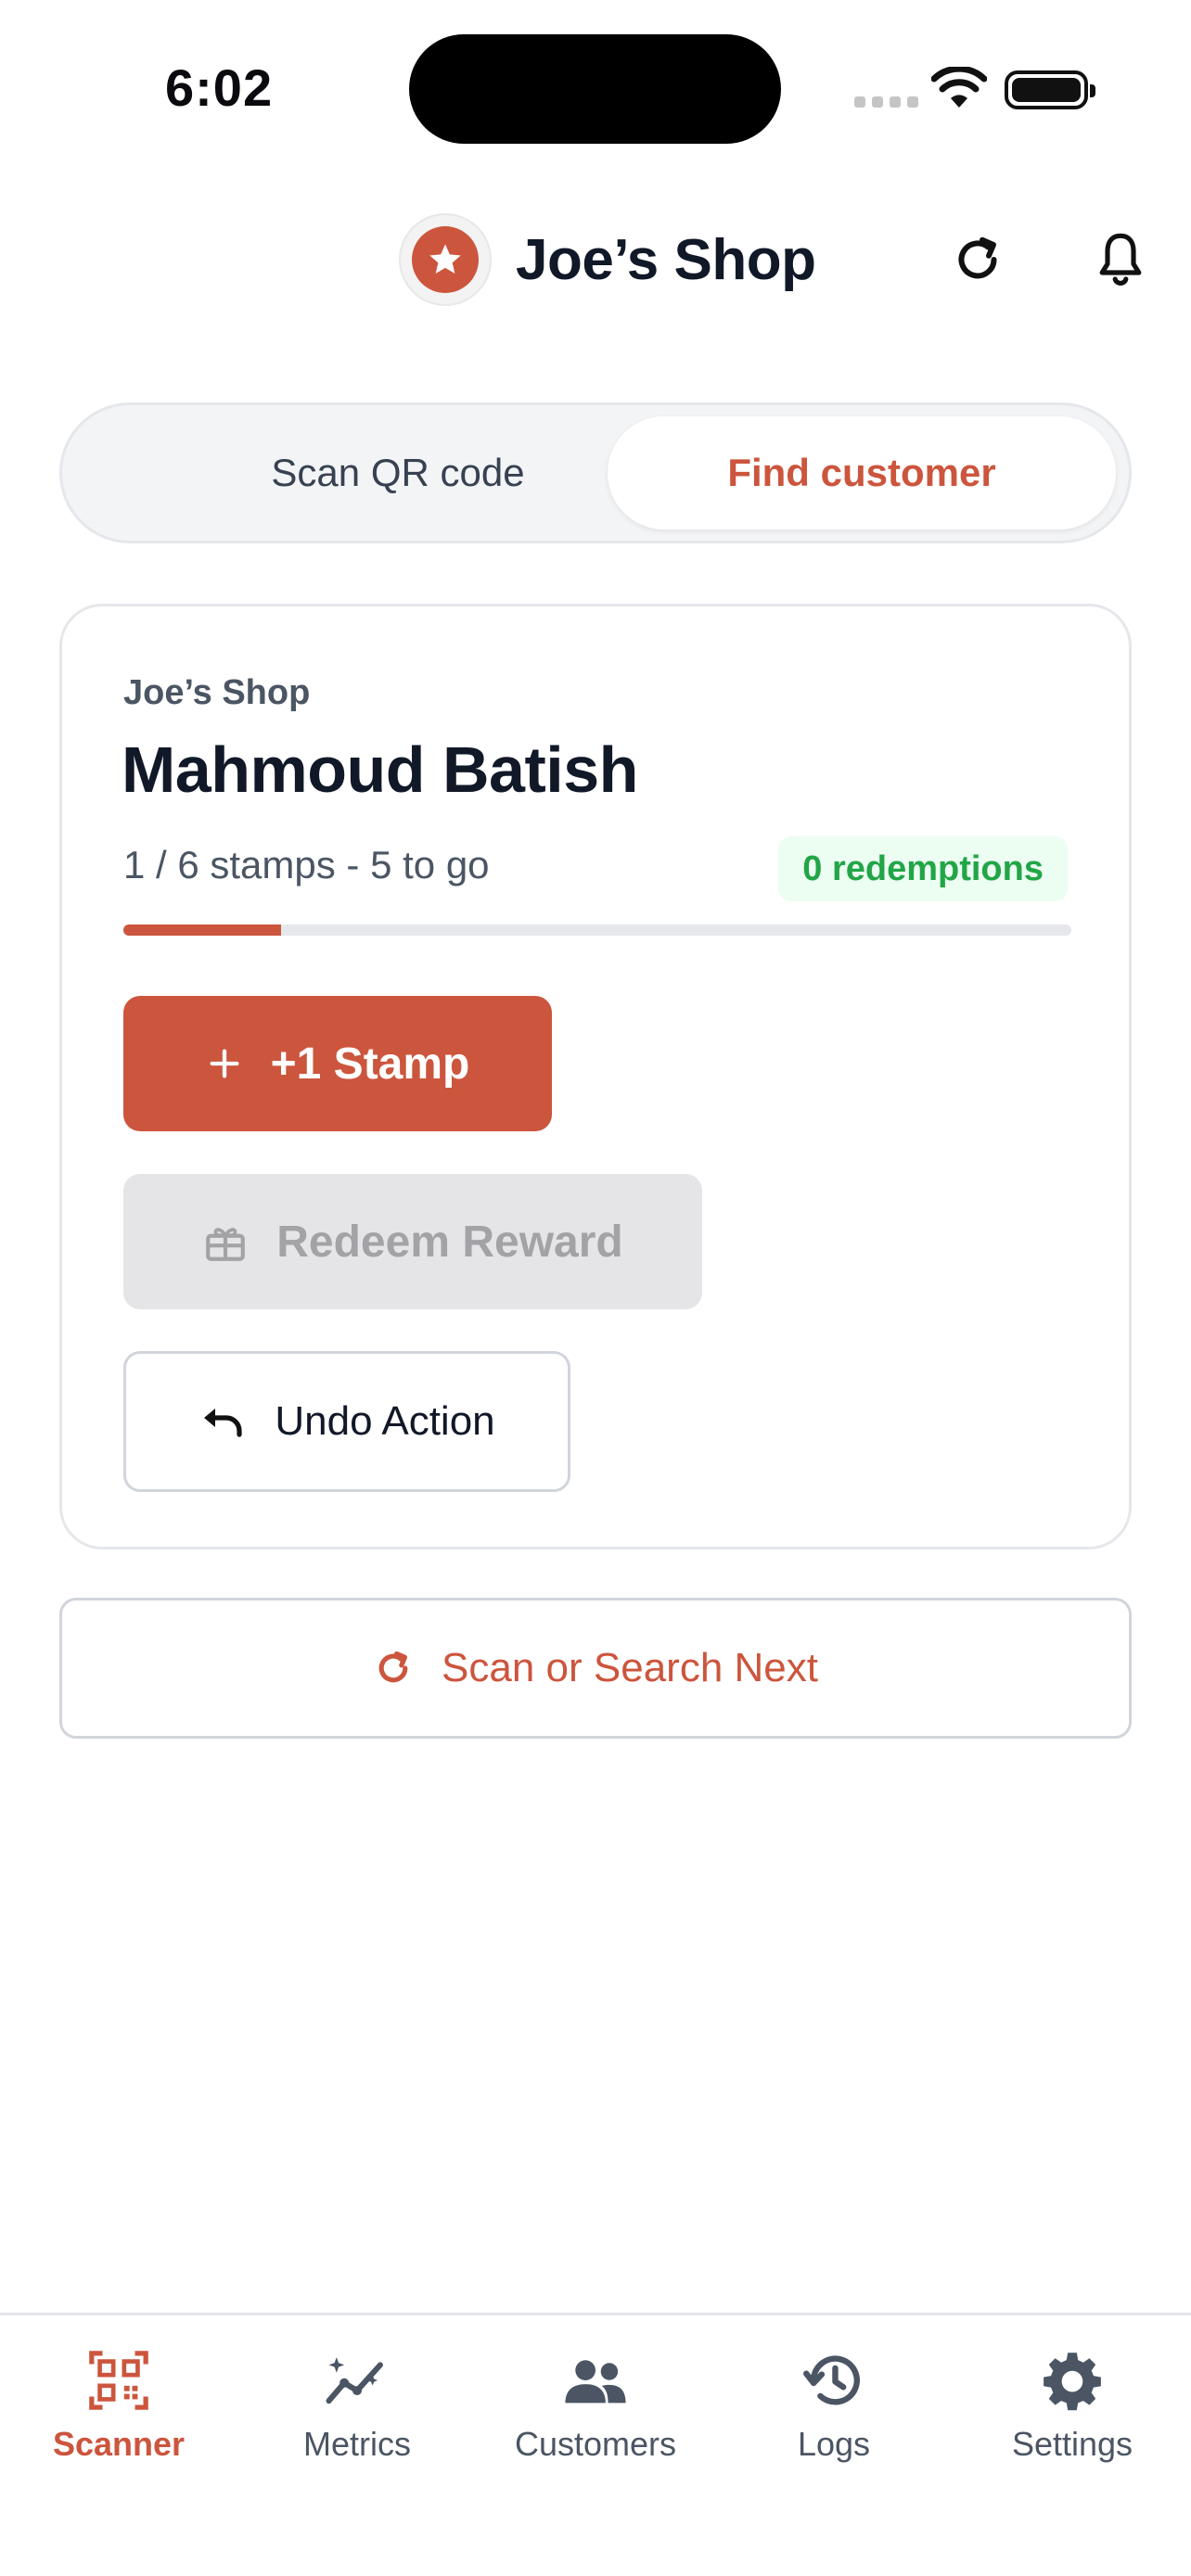 This screenshot has width=1191, height=2576. What do you see at coordinates (398, 472) in the screenshot?
I see `tab-scan-qr-code: Scan QR code` at bounding box center [398, 472].